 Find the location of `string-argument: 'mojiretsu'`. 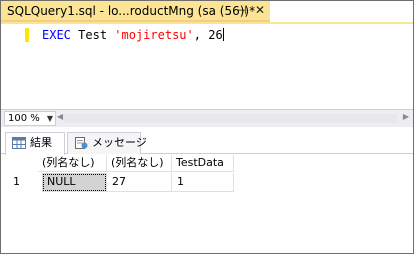

string-argument: 'mojiretsu' is located at coordinates (154, 35).